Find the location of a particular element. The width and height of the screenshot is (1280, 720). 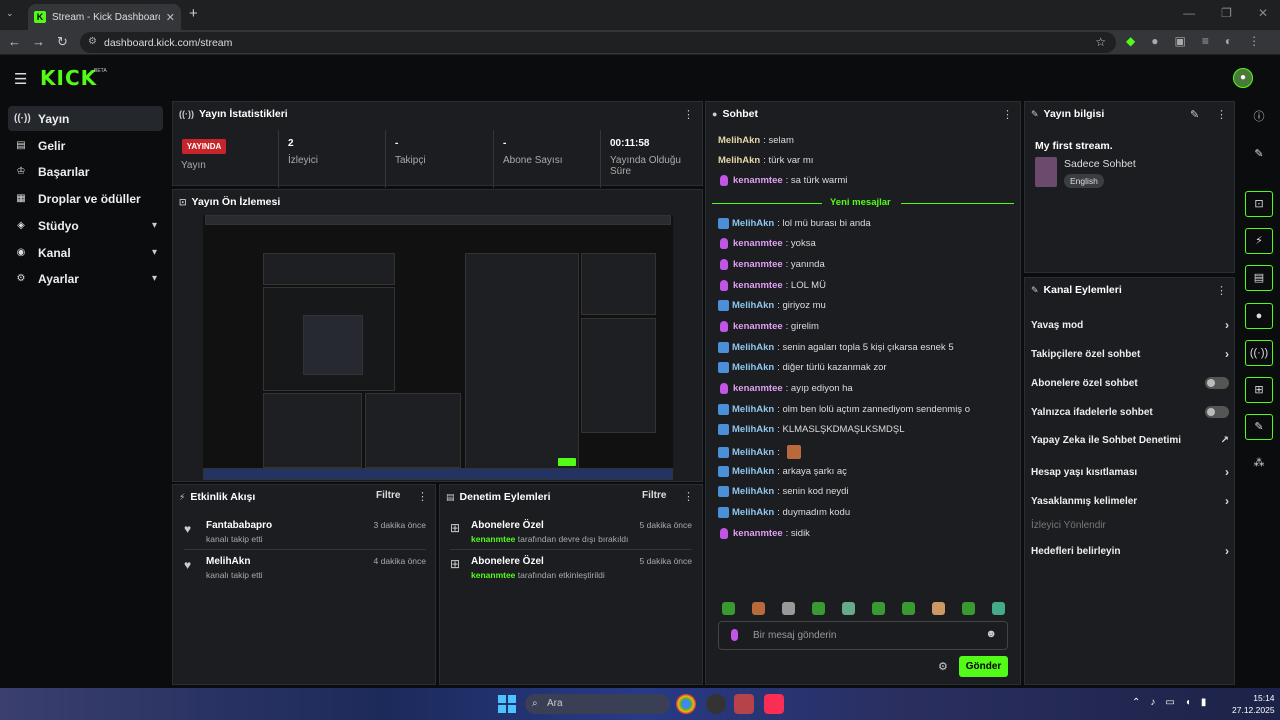

forward-icon: → is located at coordinates (38, 41).